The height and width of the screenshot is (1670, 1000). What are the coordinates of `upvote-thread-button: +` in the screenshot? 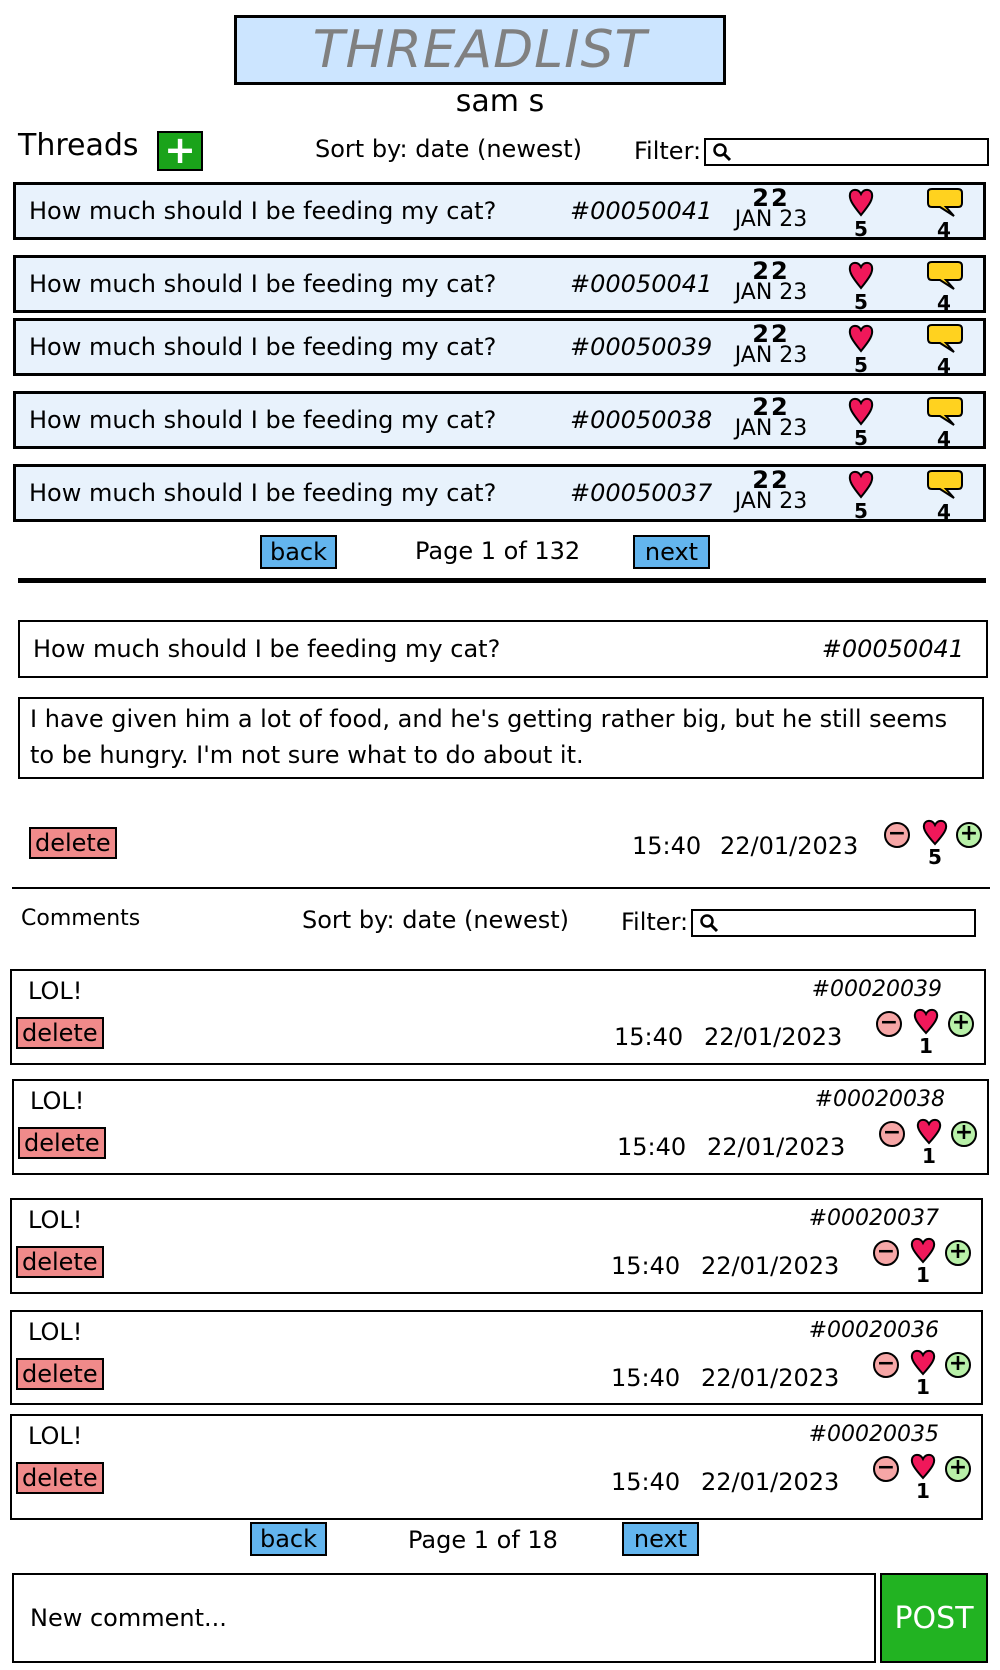 It's located at (969, 835).